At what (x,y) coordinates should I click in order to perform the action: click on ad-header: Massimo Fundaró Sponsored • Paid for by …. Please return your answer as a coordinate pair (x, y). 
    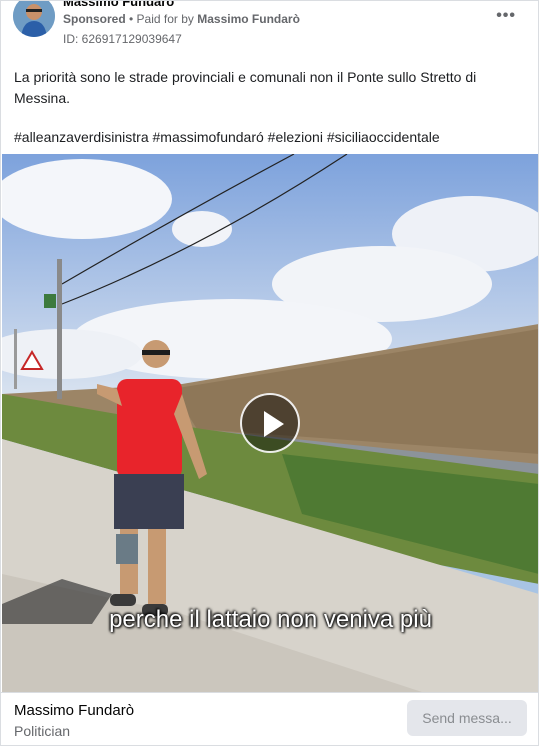
    Looking at the image, I should click on (269, 31).